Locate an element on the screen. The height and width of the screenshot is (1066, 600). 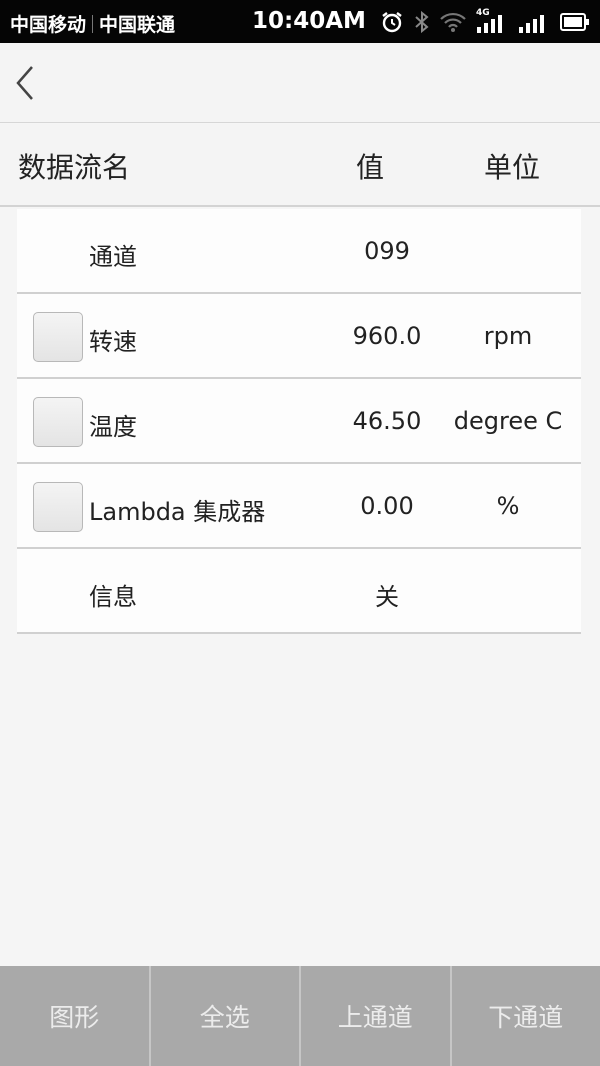
table-row: 信息 关 is located at coordinates (299, 591).